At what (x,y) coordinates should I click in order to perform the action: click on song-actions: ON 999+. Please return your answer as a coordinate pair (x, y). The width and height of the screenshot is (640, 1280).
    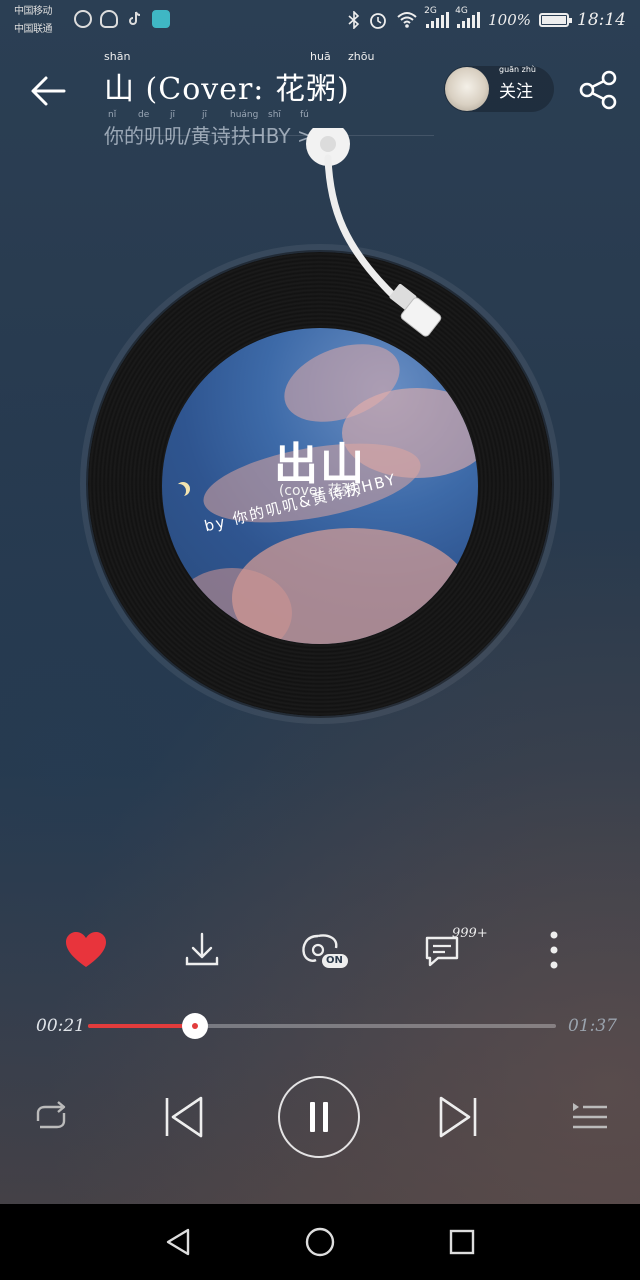
    Looking at the image, I should click on (320, 950).